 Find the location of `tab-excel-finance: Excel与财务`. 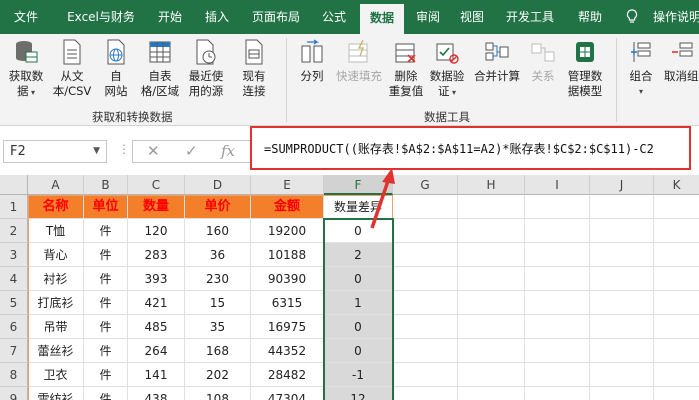

tab-excel-finance: Excel与财务 is located at coordinates (101, 17).